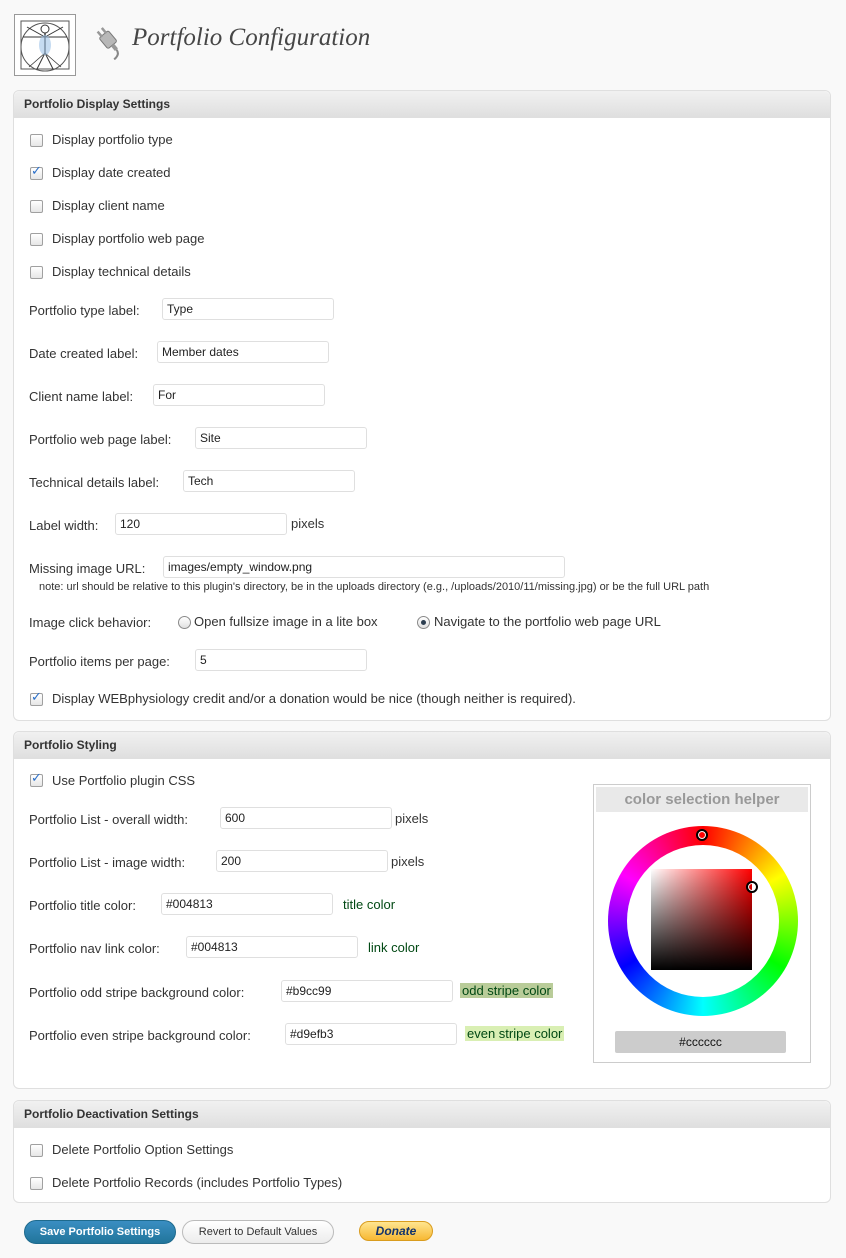 This screenshot has height=1258, width=846. Describe the element at coordinates (100, 439) in the screenshot. I see `web-page-label-caption: Portfolio web page label:` at that location.